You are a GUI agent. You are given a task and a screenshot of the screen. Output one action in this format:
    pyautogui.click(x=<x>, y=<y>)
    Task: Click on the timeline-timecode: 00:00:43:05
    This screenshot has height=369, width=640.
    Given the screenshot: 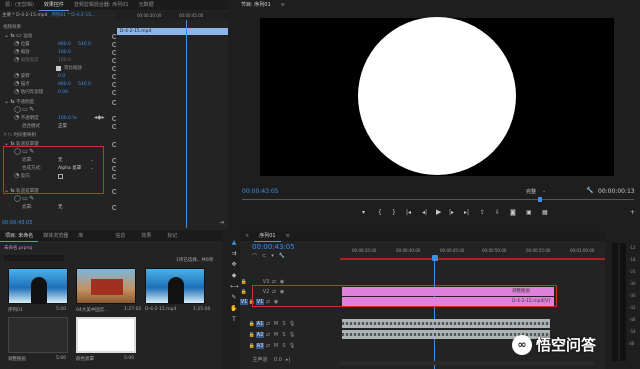 What is the action you would take?
    pyautogui.click(x=273, y=247)
    